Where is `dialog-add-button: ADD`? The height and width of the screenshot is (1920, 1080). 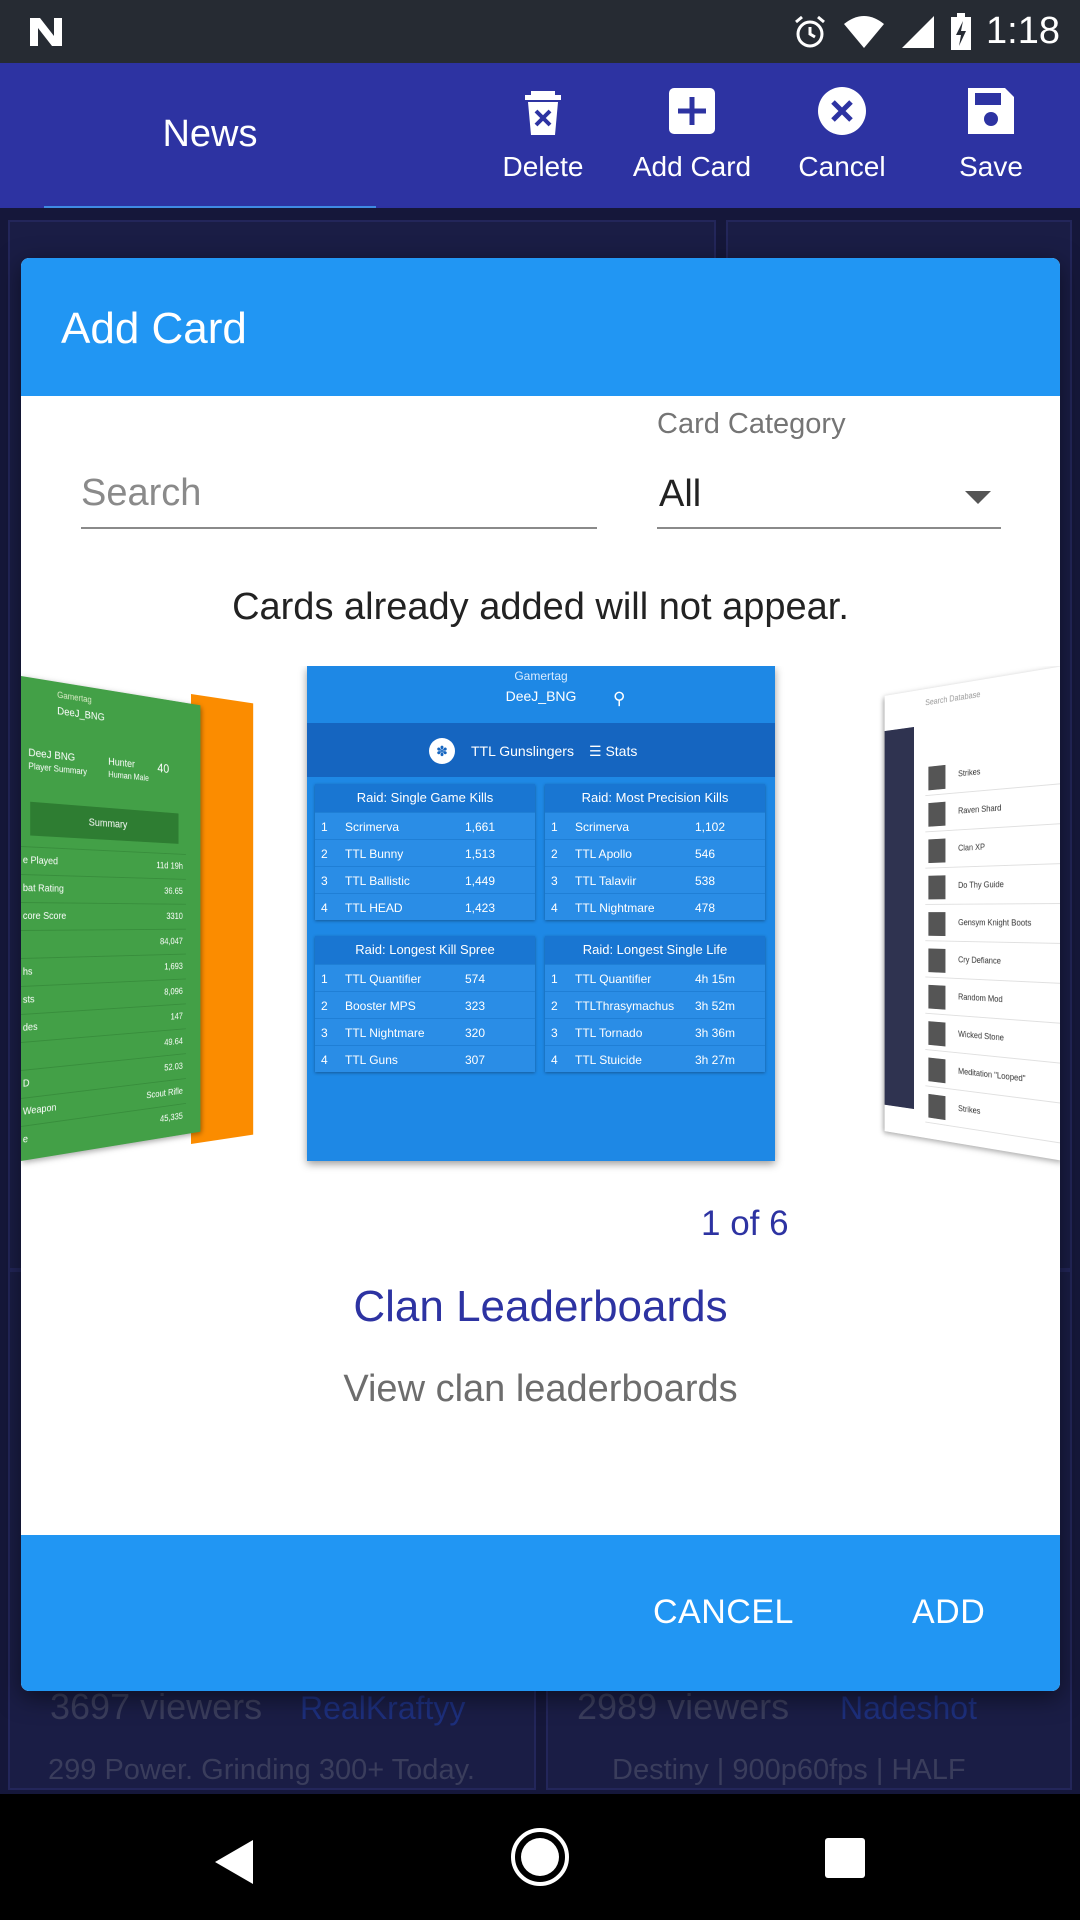
dialog-add-button: ADD is located at coordinates (948, 1612).